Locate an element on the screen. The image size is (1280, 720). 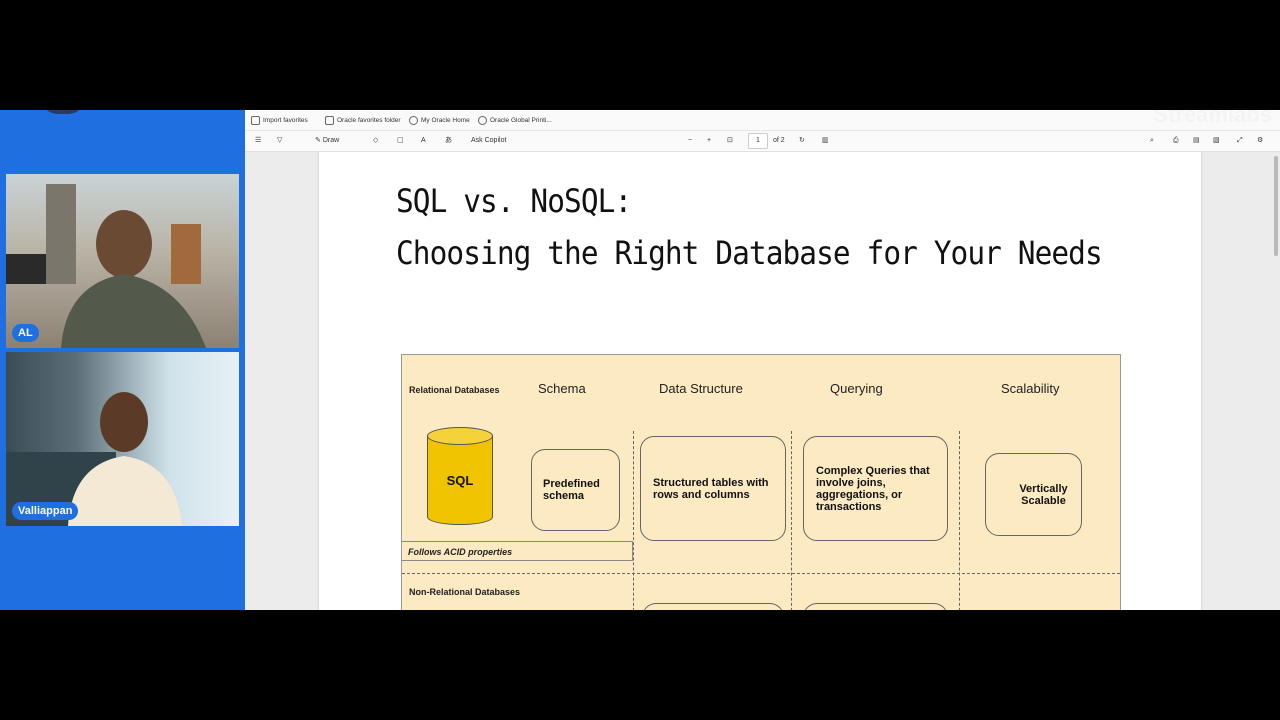
page-number-input: 1 is located at coordinates (758, 141).